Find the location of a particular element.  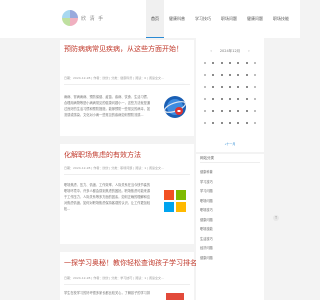

category-list: 健康科普 学习技巧 学习问题 职场问题 职场技巧 健康问题 职场技能 生活技巧 经济问题 健康问题 is located at coordinates (230, 215).